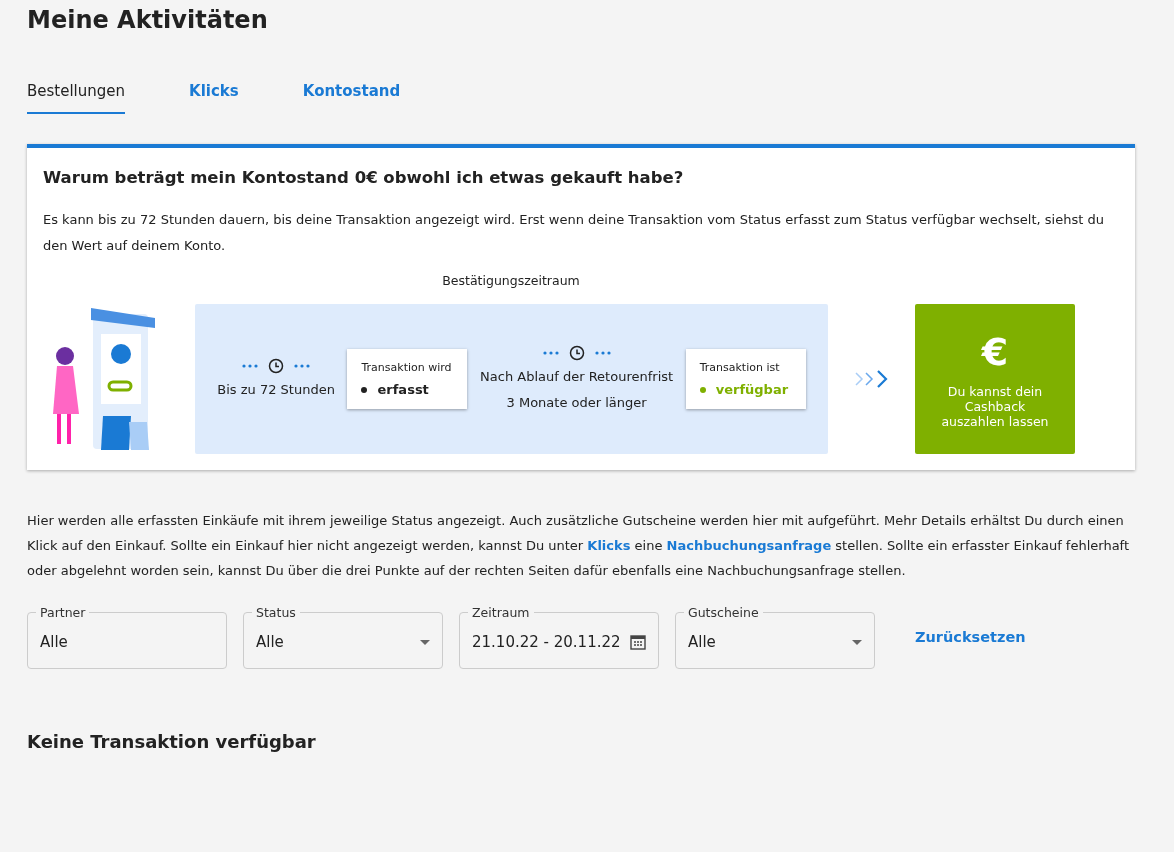 The width and height of the screenshot is (1174, 852). Describe the element at coordinates (148, 20) in the screenshot. I see `page-title: Meine Aktivitäten` at that location.